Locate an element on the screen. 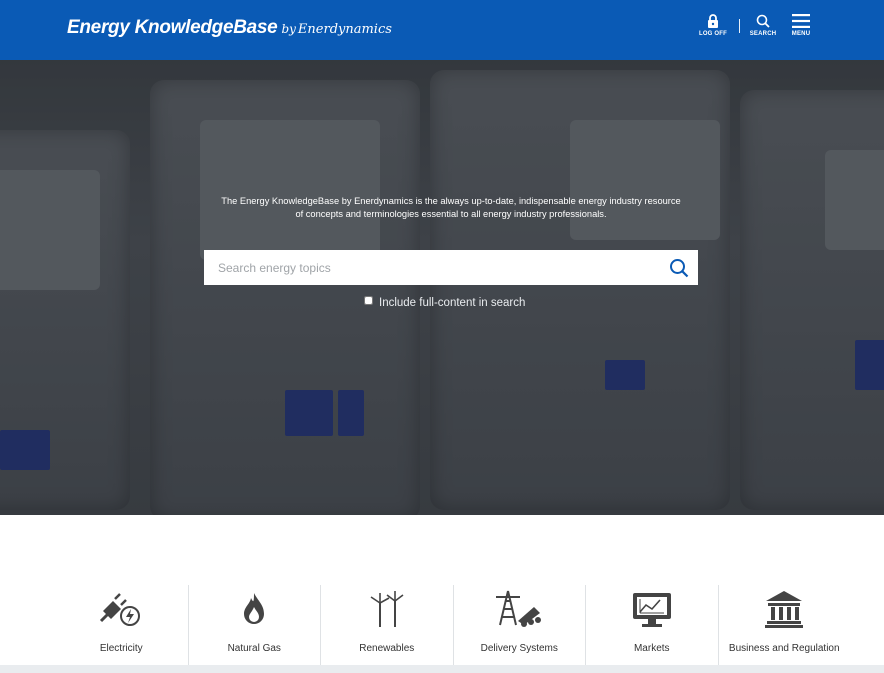 This screenshot has height=673, width=884. include-full-content-option: Include full-content in search is located at coordinates (444, 302).